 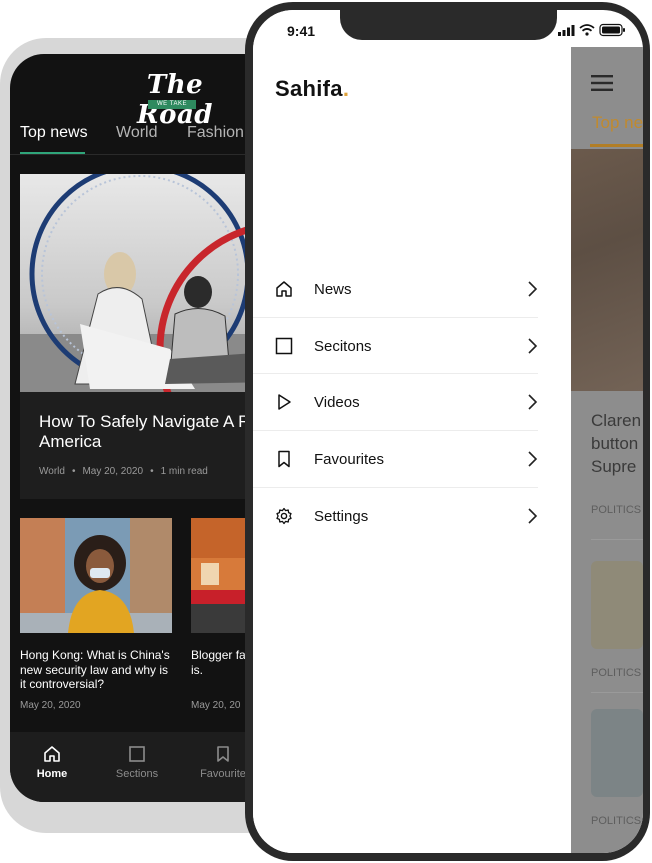 What do you see at coordinates (395, 516) in the screenshot?
I see `menu-item-settings: Settings` at bounding box center [395, 516].